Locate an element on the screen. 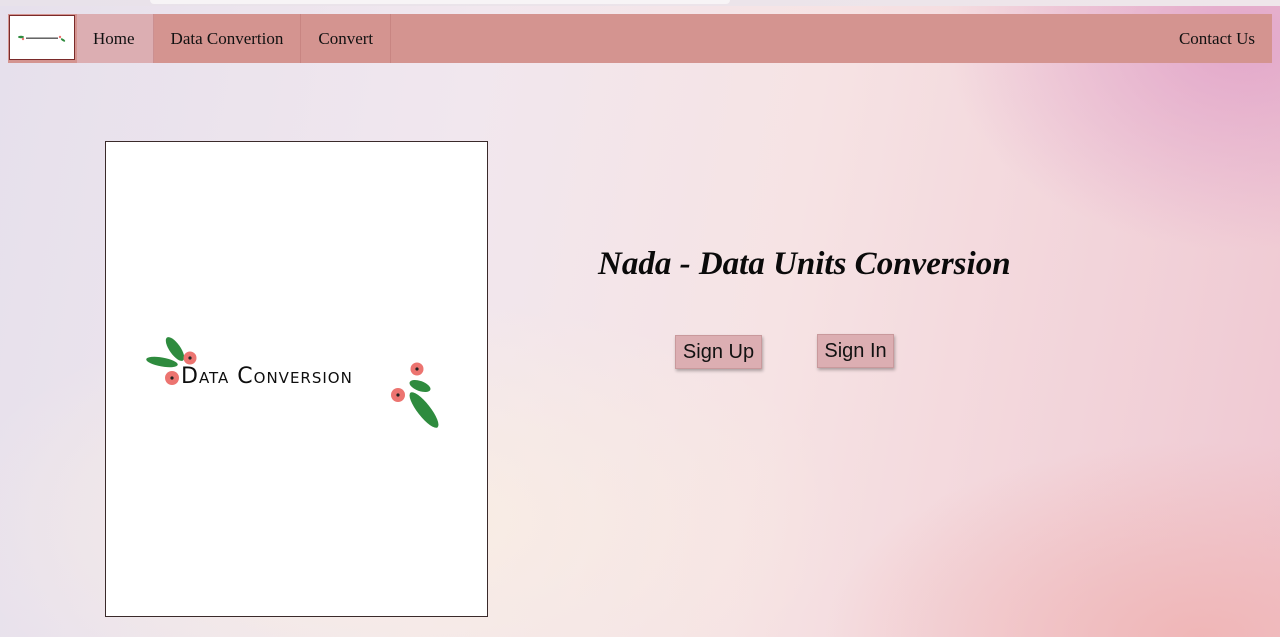 The height and width of the screenshot is (637, 1280). navbar: Home Data Convertion Convert Contact Us is located at coordinates (640, 38).